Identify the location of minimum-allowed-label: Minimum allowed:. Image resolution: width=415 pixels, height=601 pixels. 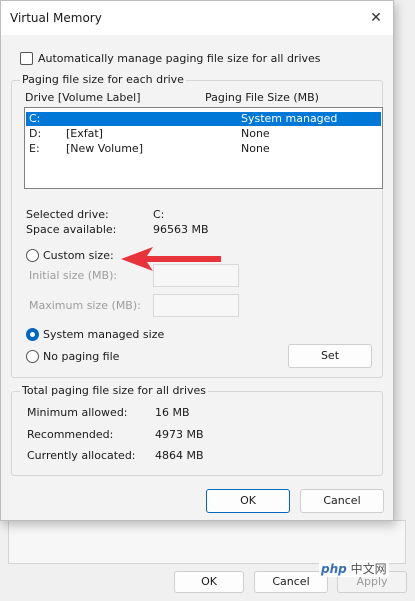
(77, 412).